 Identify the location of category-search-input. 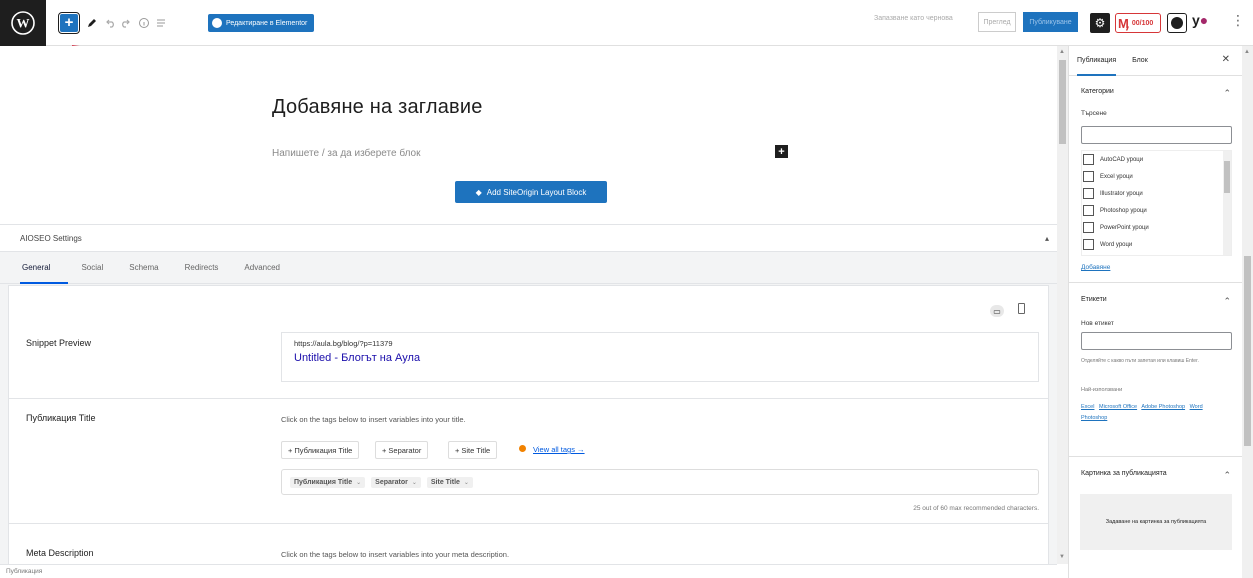
(1156, 135).